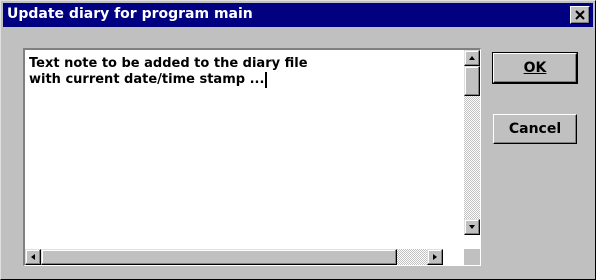 The image size is (596, 280). What do you see at coordinates (472, 81) in the screenshot?
I see `vertical-scroll-thumb` at bounding box center [472, 81].